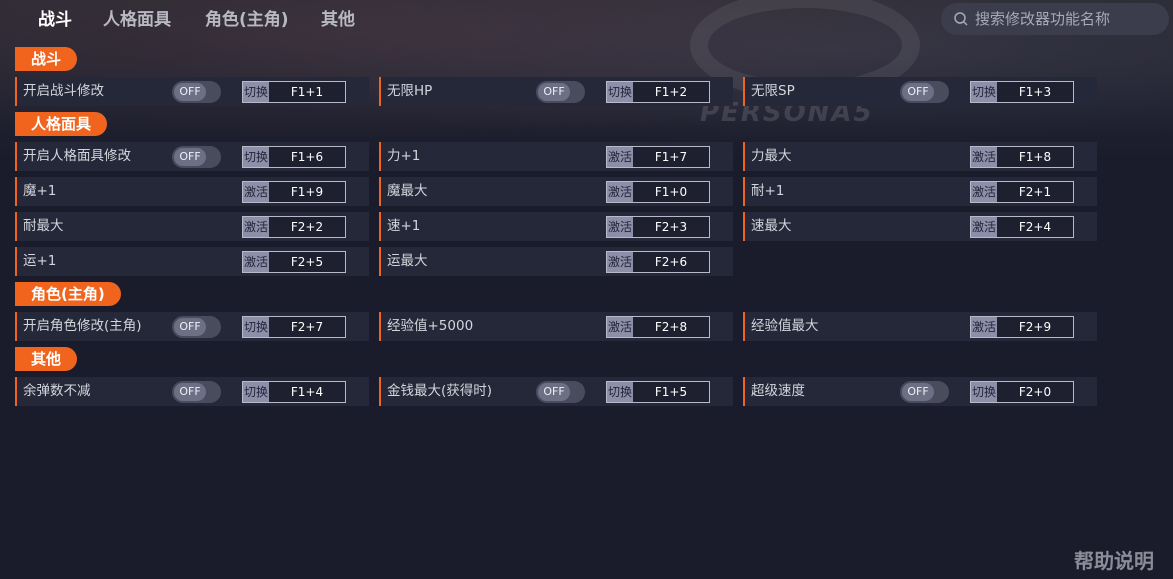  I want to click on hotkey-field: 激活 F1+9, so click(294, 192).